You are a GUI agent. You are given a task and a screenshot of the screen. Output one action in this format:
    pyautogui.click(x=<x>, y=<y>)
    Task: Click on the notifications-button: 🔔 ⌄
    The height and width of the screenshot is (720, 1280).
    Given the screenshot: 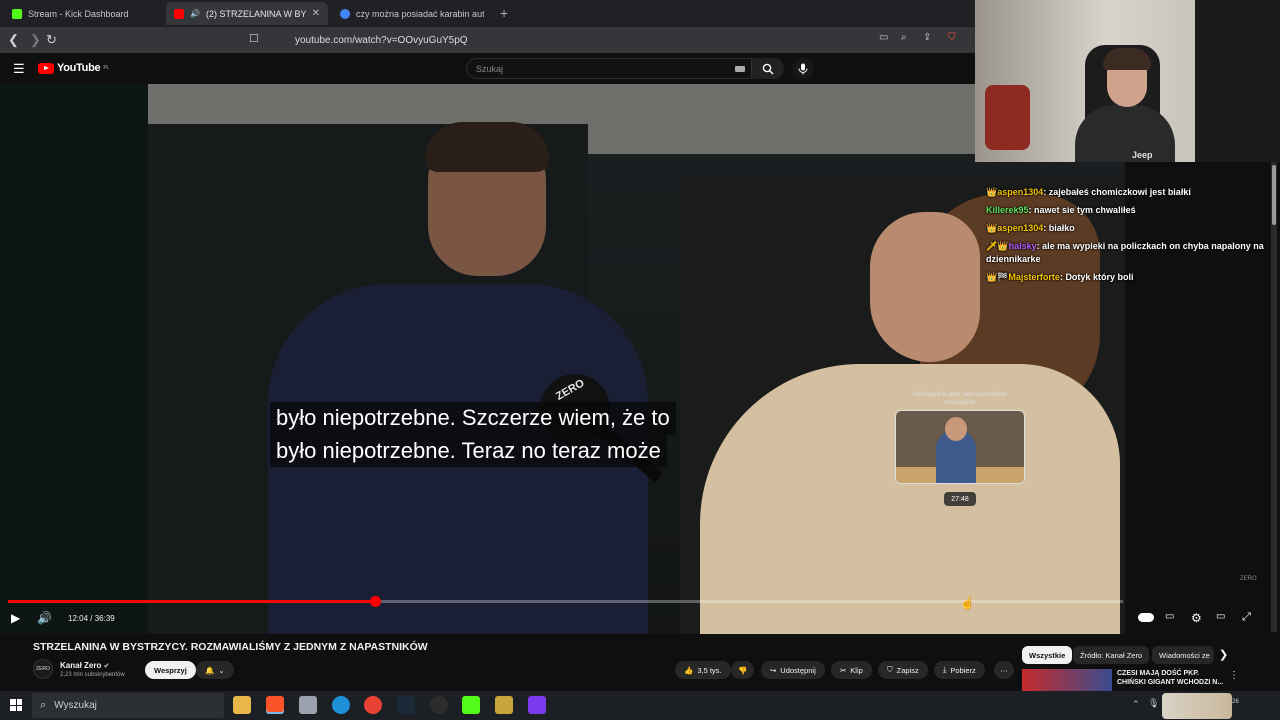 What is the action you would take?
    pyautogui.click(x=215, y=670)
    